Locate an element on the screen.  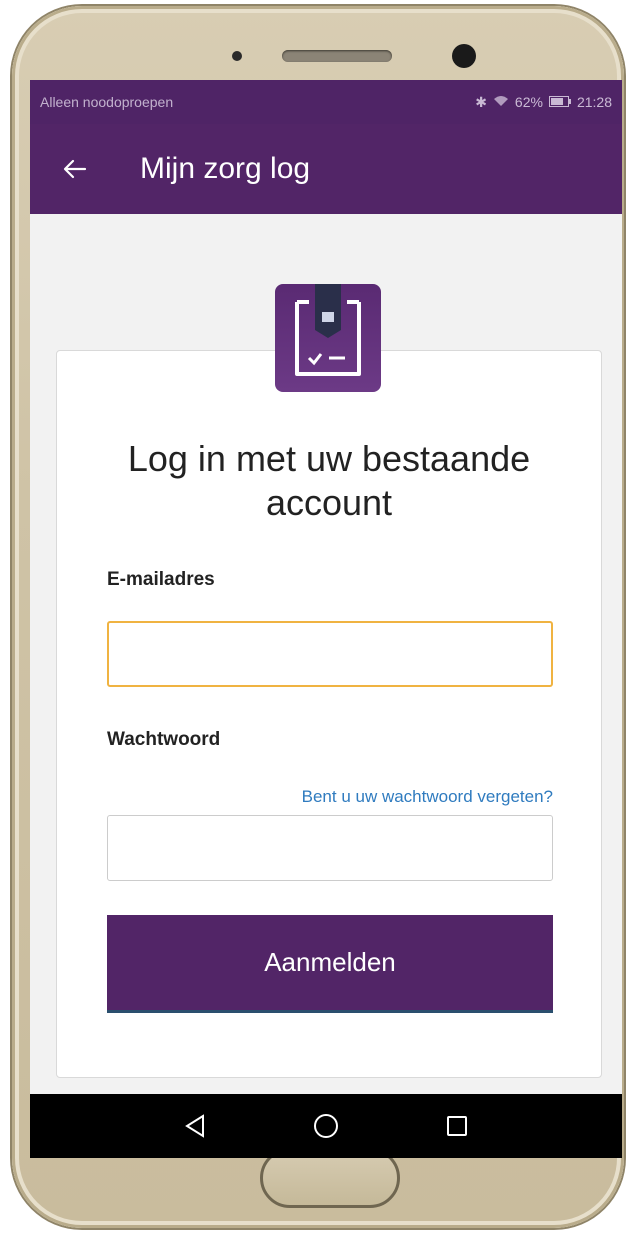
login-heading: Log in met uw bestaande account is located at coordinates (329, 480).